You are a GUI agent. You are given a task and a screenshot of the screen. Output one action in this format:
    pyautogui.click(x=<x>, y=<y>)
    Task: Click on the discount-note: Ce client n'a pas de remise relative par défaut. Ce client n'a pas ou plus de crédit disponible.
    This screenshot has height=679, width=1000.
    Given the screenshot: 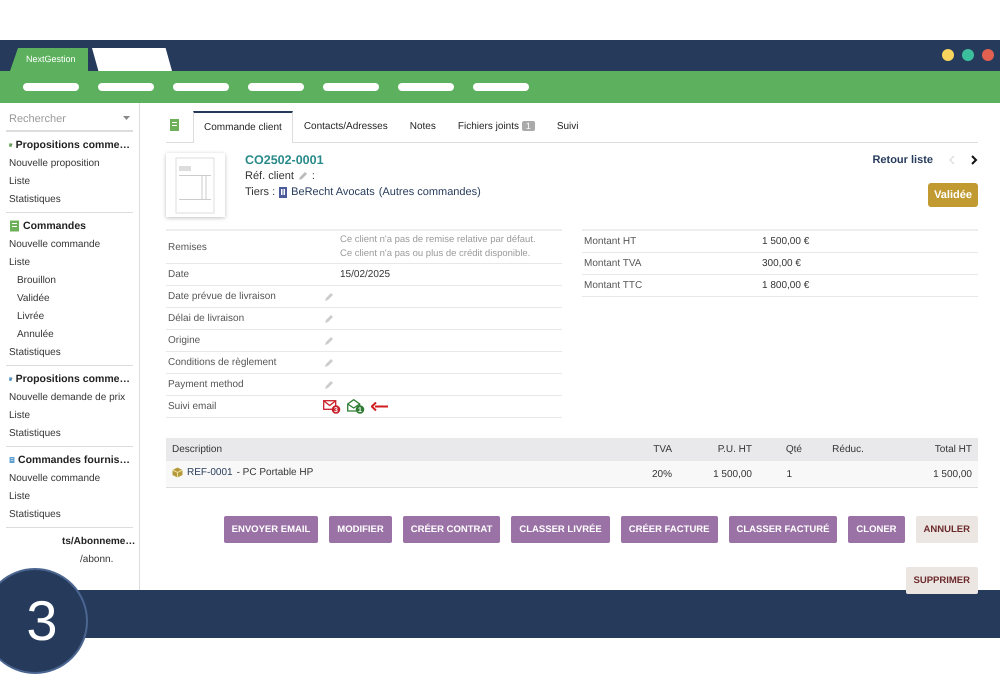 What is the action you would take?
    pyautogui.click(x=437, y=247)
    